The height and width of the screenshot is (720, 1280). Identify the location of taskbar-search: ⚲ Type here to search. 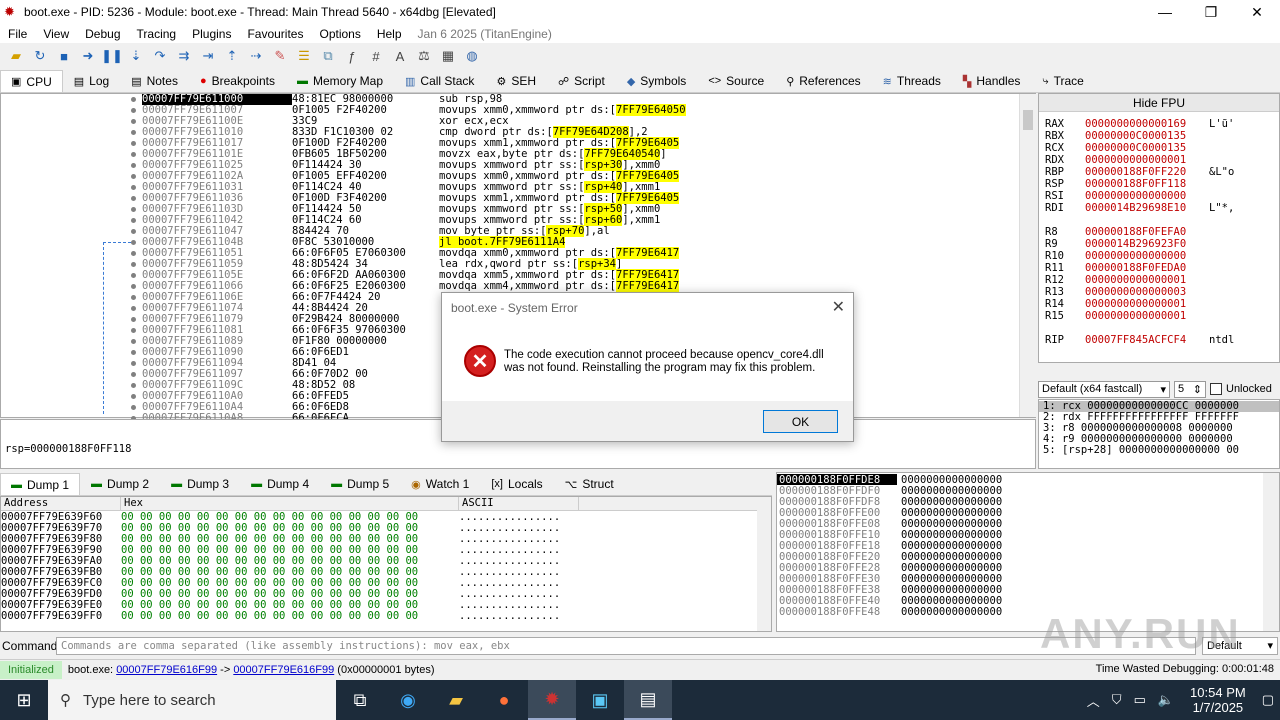
(192, 700).